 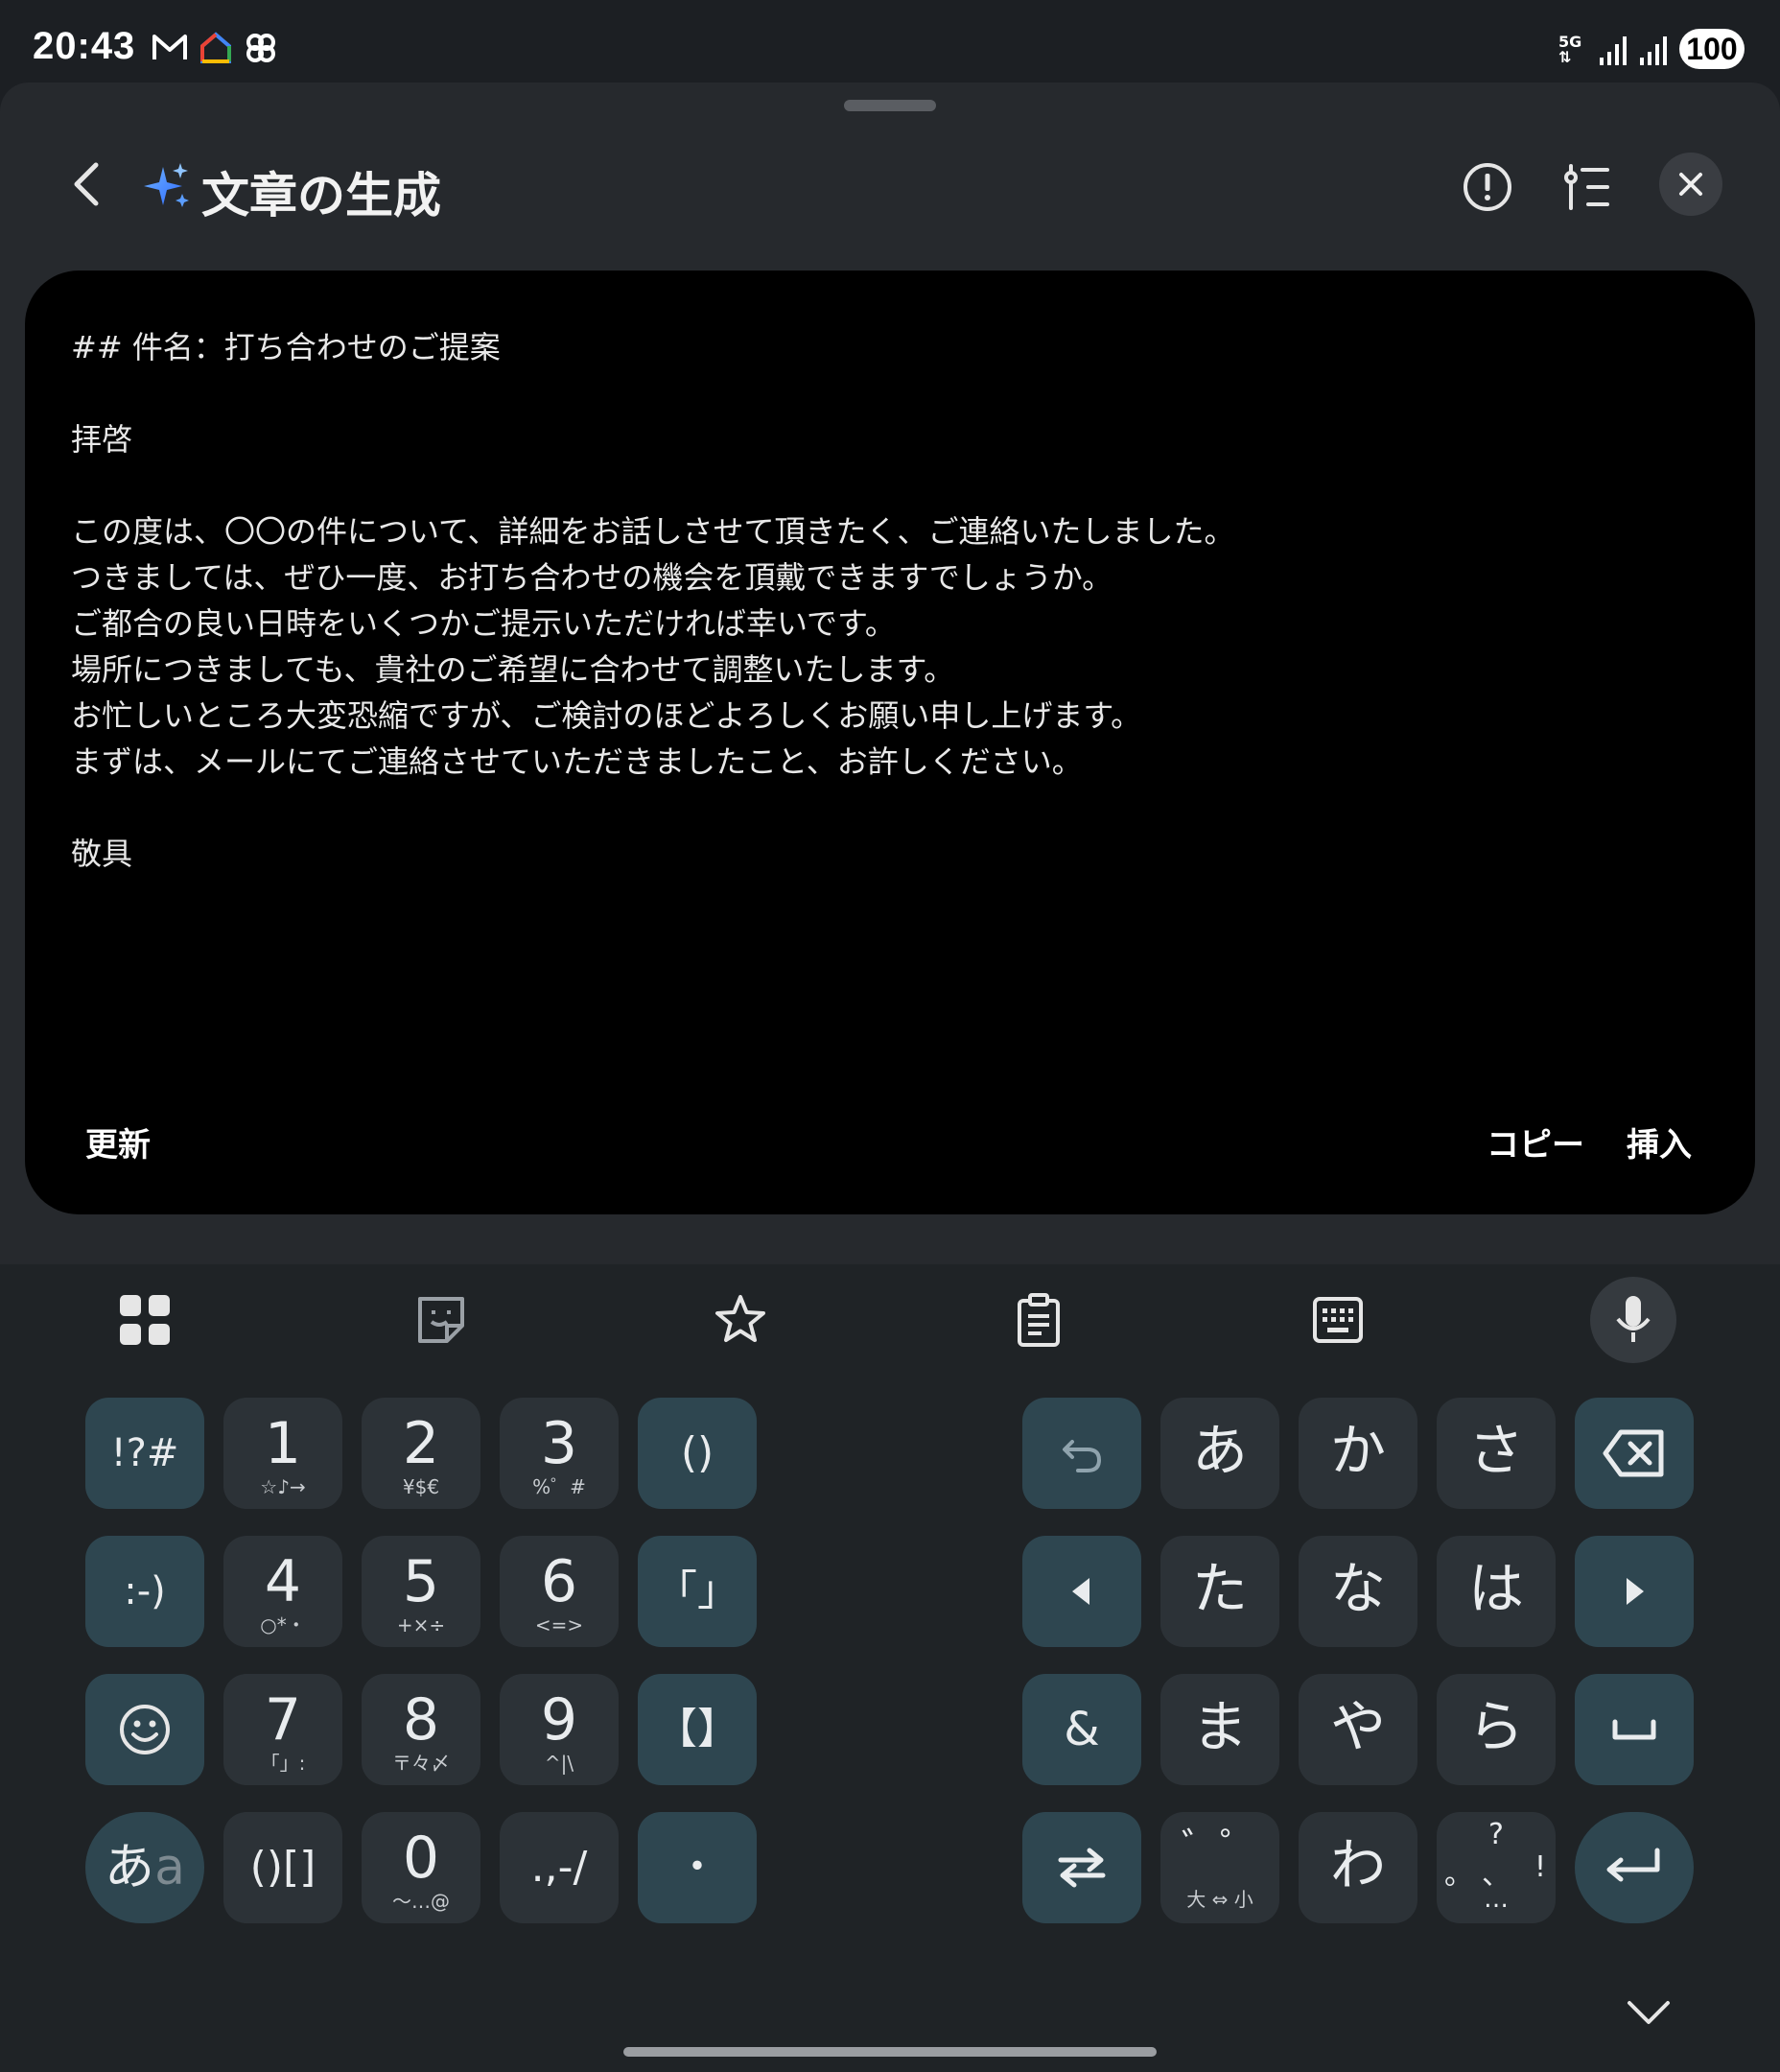 I want to click on apps-grid-icon, so click(x=145, y=1320).